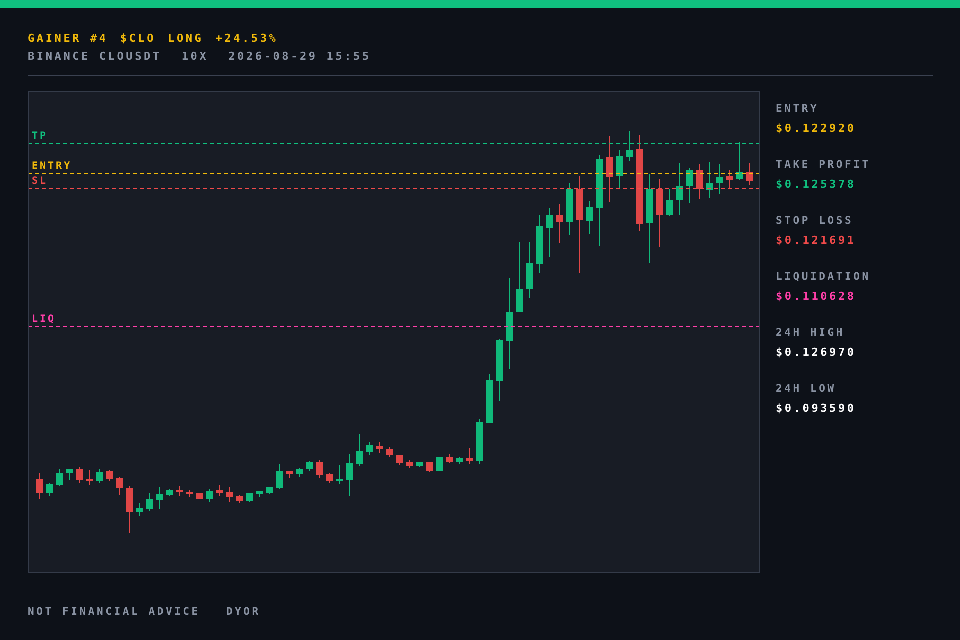 This screenshot has height=640, width=960. What do you see at coordinates (811, 333) in the screenshot?
I see `stat-label: 24H HIGH` at bounding box center [811, 333].